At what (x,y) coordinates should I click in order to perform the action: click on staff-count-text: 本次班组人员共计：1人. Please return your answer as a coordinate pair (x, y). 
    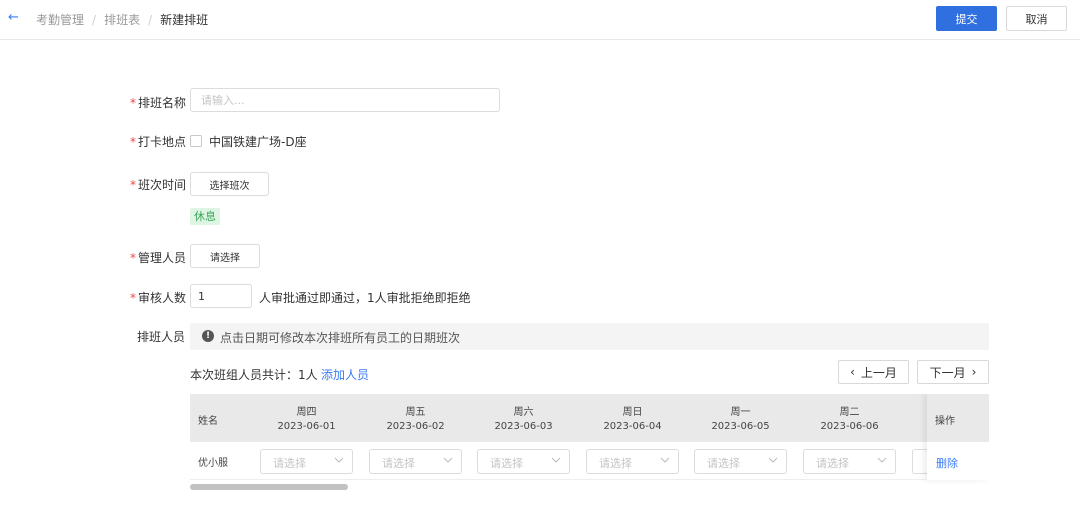
    Looking at the image, I should click on (254, 375).